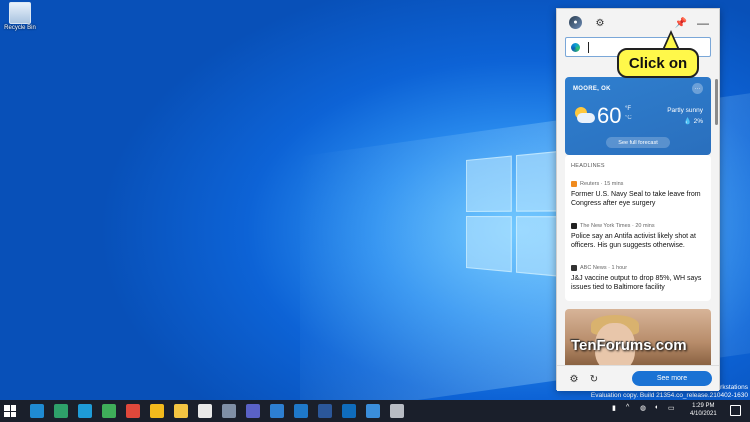 This screenshot has height=422, width=750. I want to click on settings-icon, so click(397, 411).